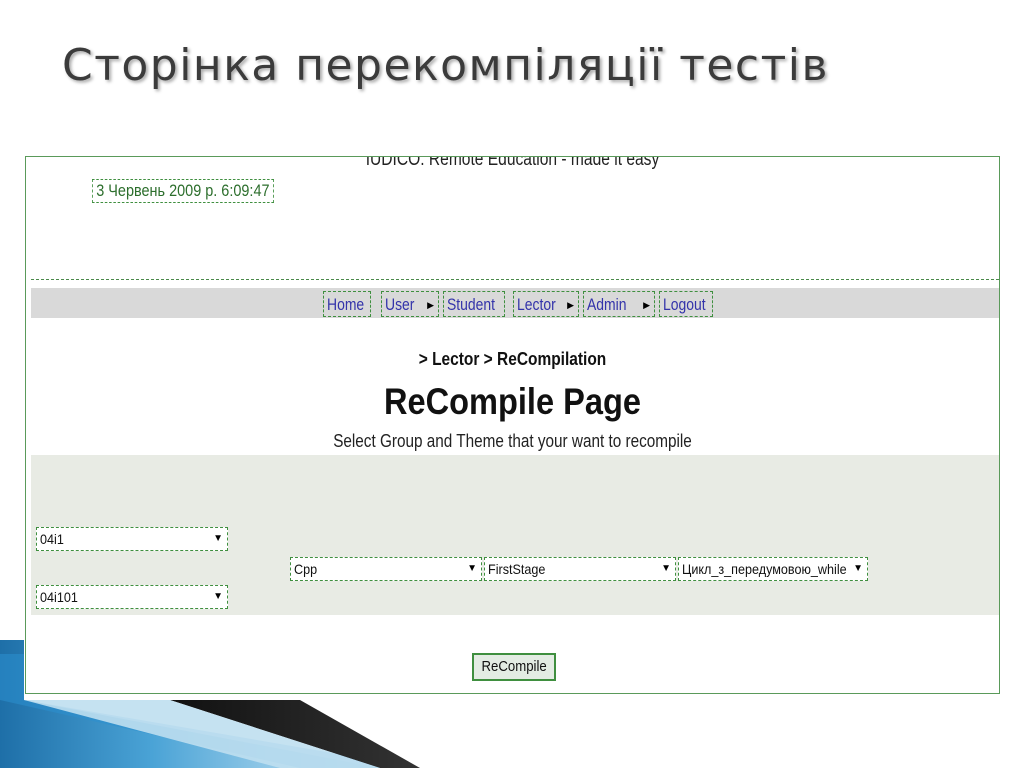 The height and width of the screenshot is (768, 1024). I want to click on breadcrumb: > Lector > ReCompilation, so click(512, 359).